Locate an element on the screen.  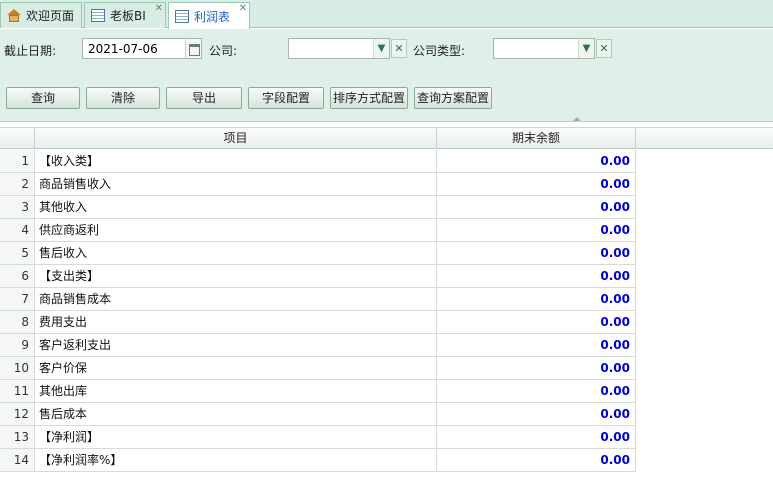
item-cell: 商品销售收入 is located at coordinates (236, 184).